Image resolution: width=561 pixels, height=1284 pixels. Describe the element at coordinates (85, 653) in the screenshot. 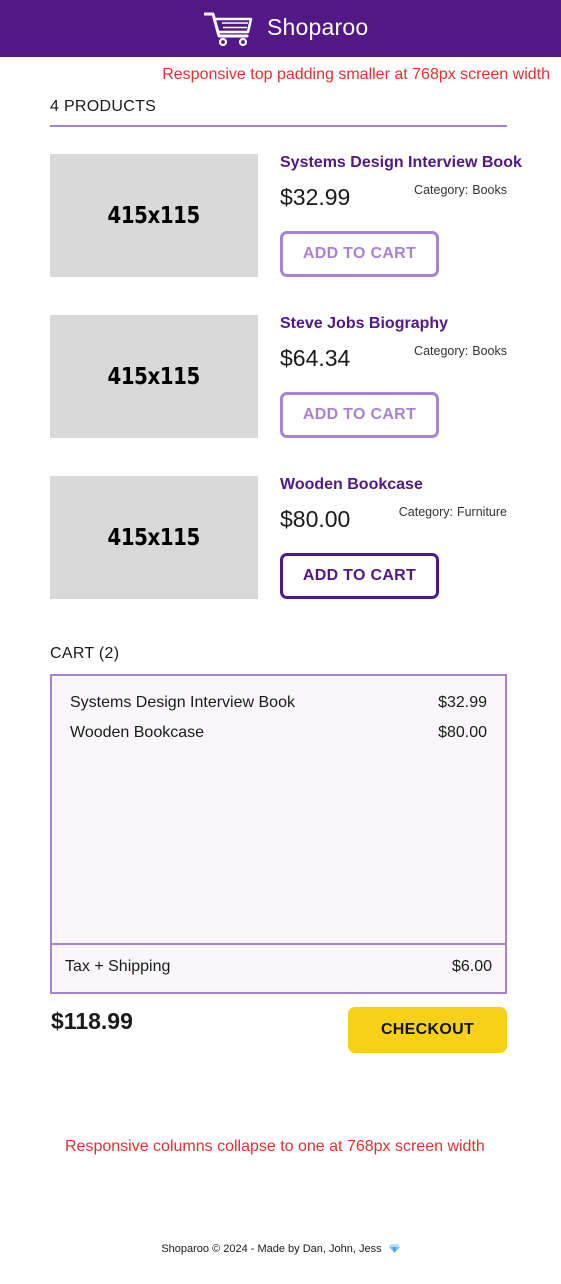

I see `cart-heading: CART (2)` at that location.